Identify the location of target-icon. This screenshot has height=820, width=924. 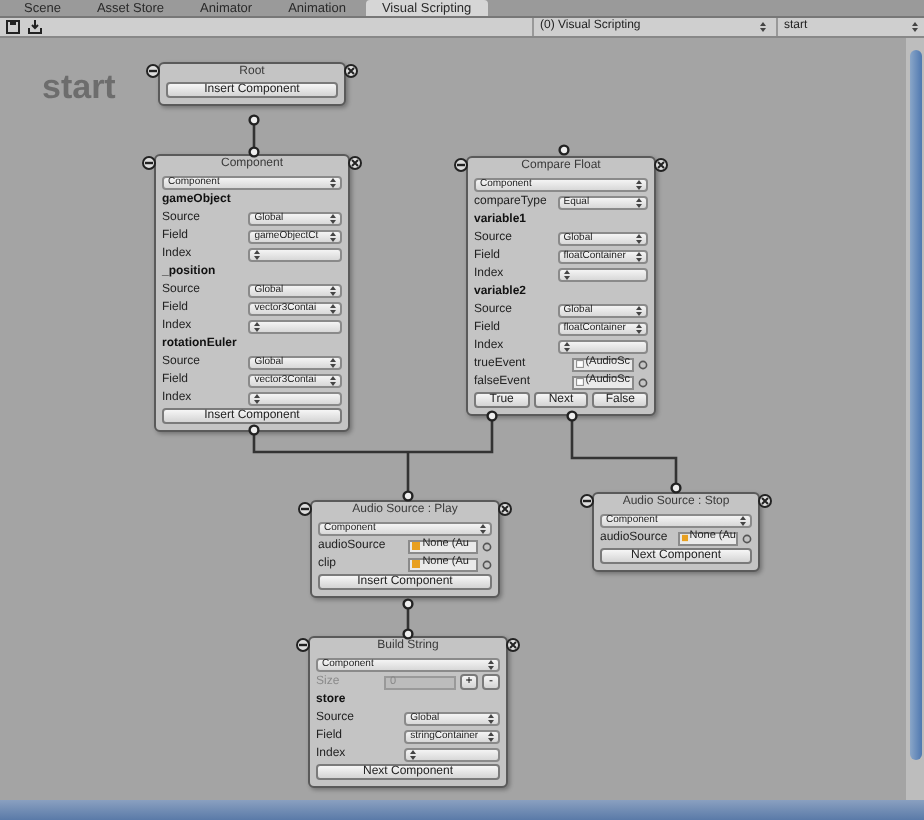
(747, 538).